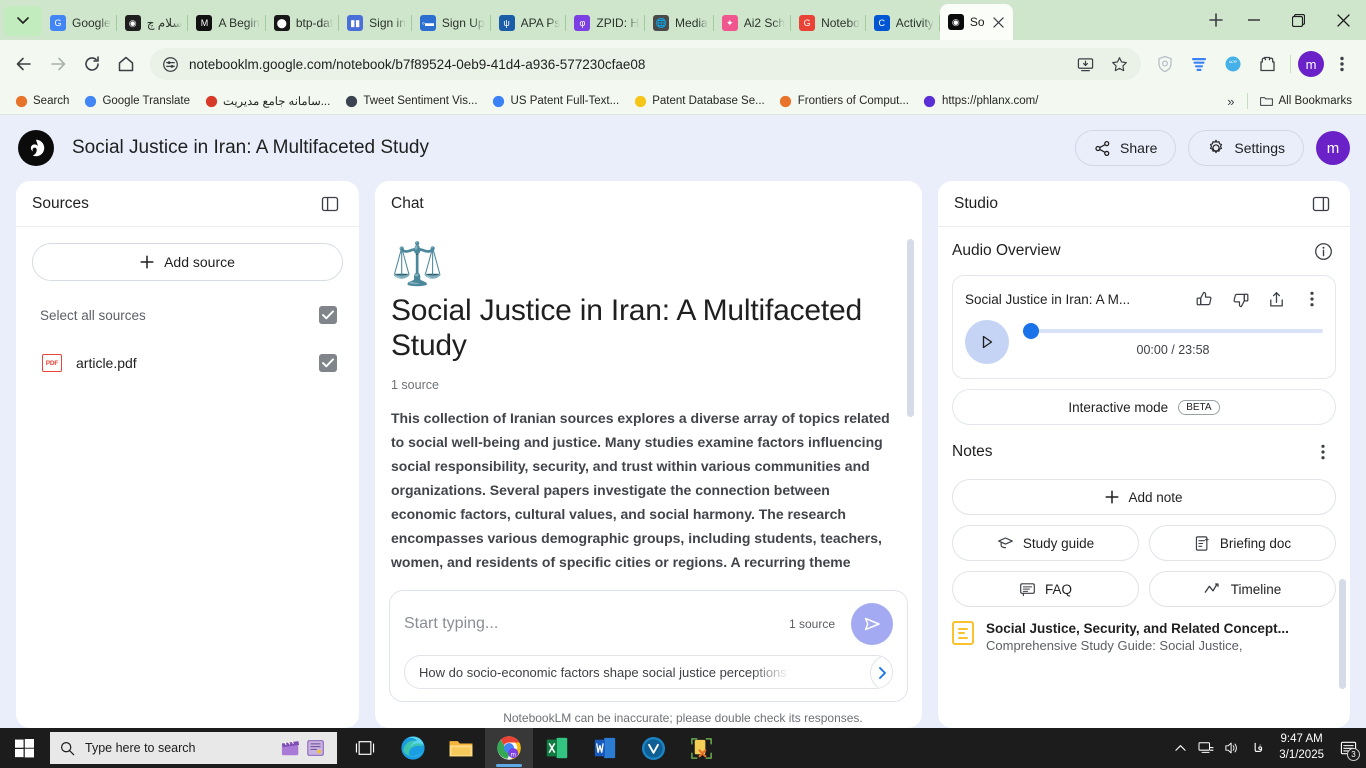 The width and height of the screenshot is (1366, 768). Describe the element at coordinates (1232, 748) in the screenshot. I see `volume-icon` at that location.